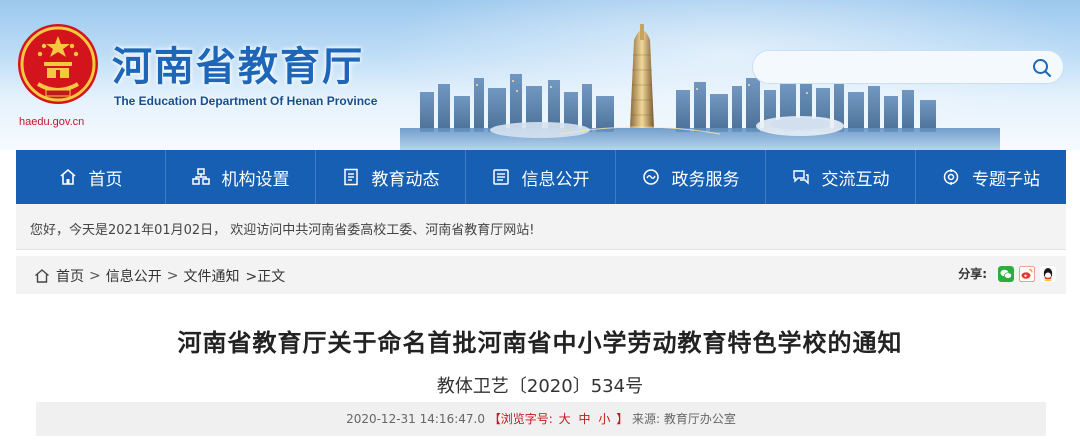 The width and height of the screenshot is (1080, 448). What do you see at coordinates (52, 122) in the screenshot?
I see `domain-text: haedu.gov.cn` at bounding box center [52, 122].